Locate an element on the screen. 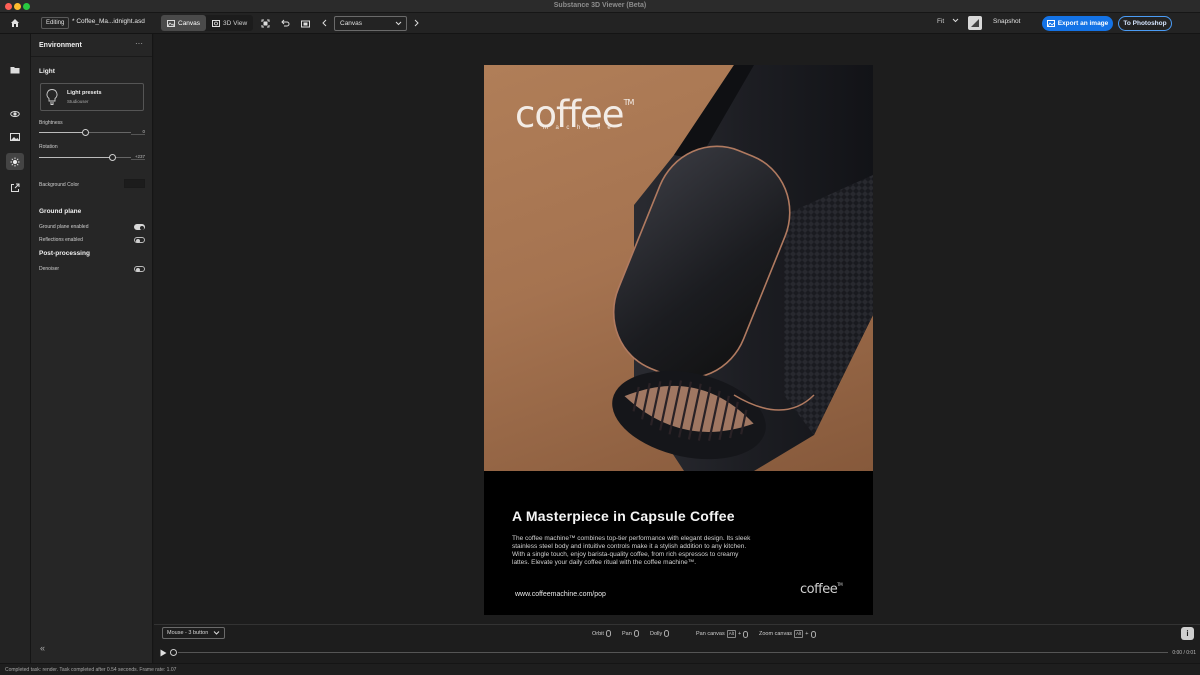 Image resolution: width=1200 pixels, height=675 pixels. brightness-slider-fill is located at coordinates (62, 132).